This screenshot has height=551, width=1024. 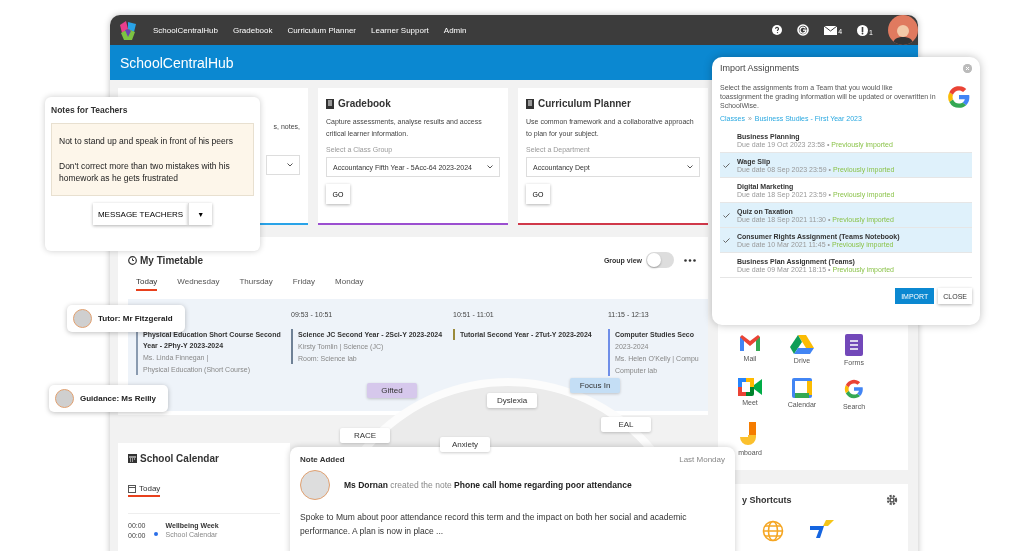 What do you see at coordinates (349, 283) in the screenshot?
I see `day-tab: Monday` at bounding box center [349, 283].